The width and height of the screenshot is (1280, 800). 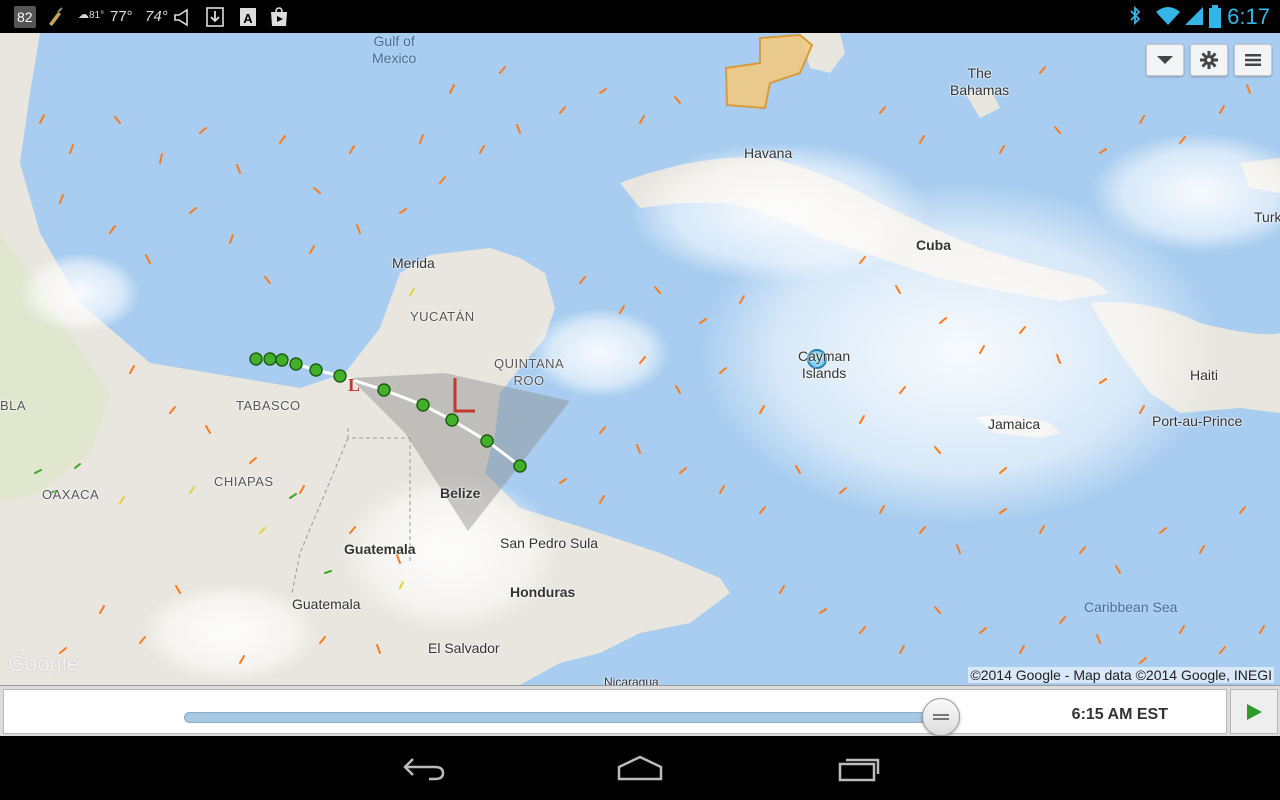 I want to click on play-icon, so click(x=1254, y=711).